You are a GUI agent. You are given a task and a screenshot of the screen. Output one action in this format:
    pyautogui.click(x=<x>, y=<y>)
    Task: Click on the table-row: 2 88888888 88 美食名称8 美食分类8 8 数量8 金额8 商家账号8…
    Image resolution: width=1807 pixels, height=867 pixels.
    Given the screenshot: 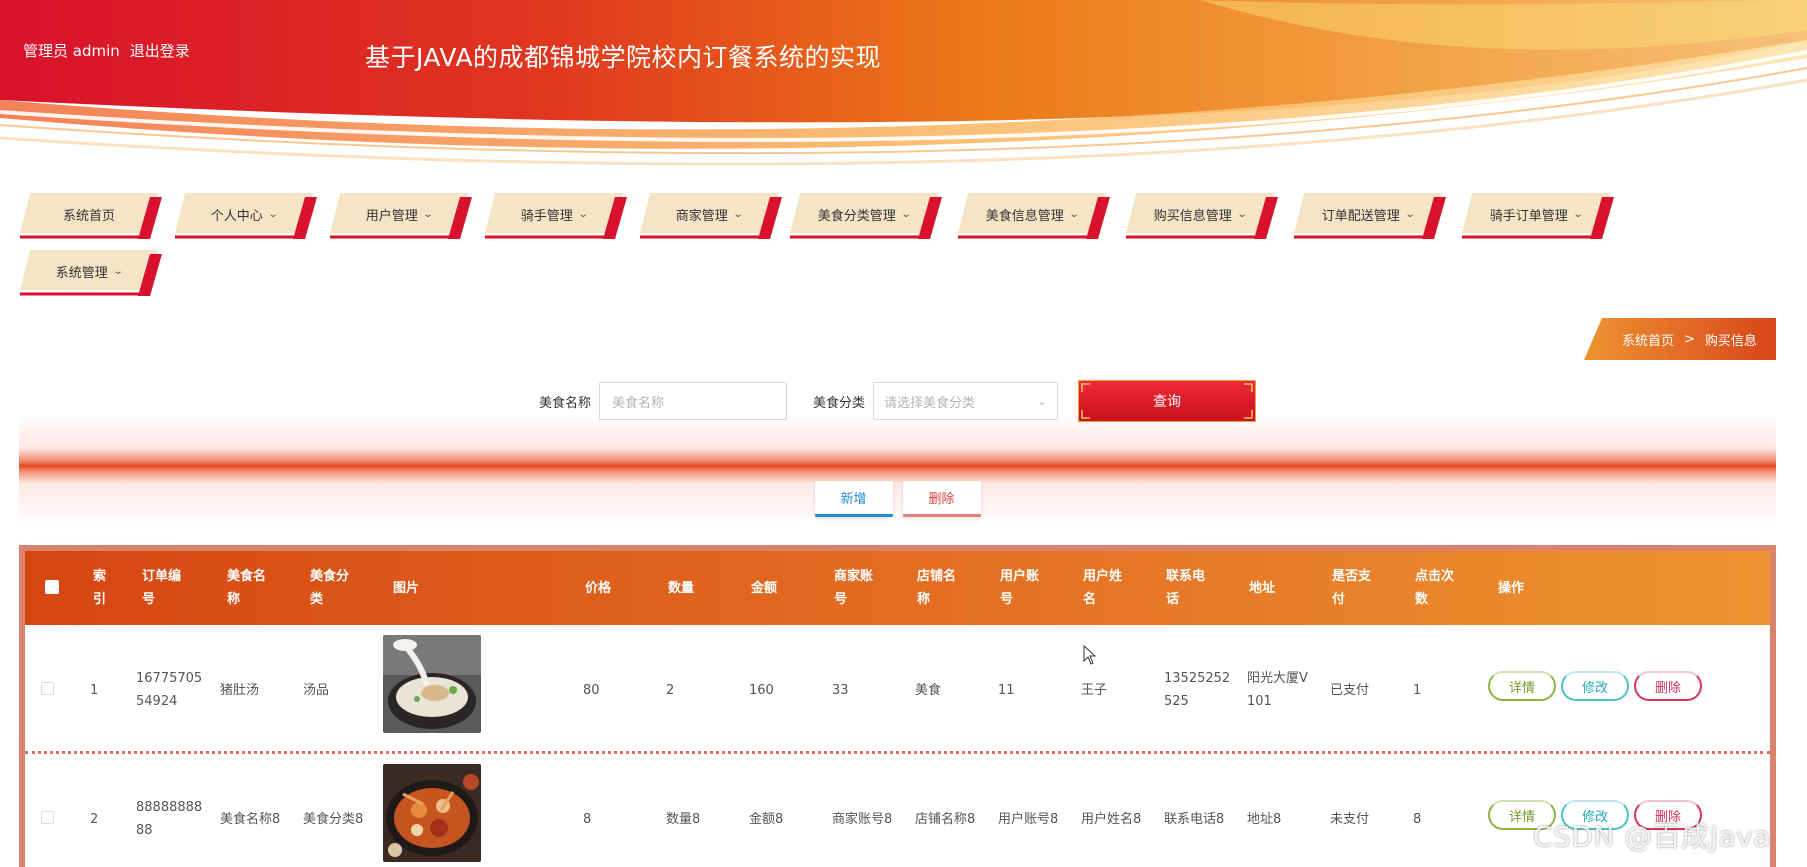 What is the action you would take?
    pyautogui.click(x=897, y=809)
    